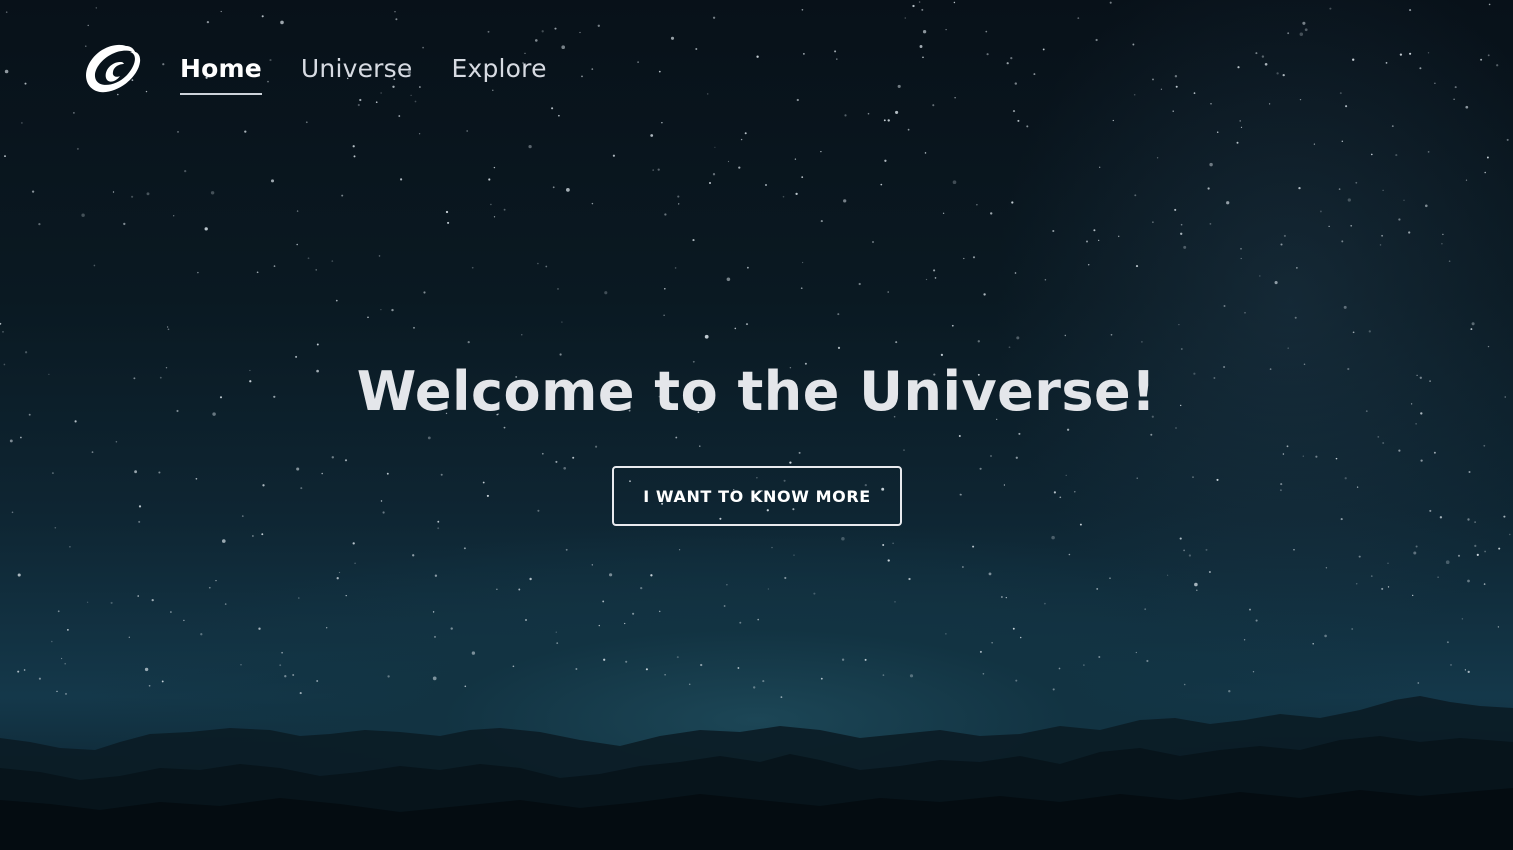 This screenshot has height=850, width=1513. I want to click on nav-link-universe: Universe, so click(357, 73).